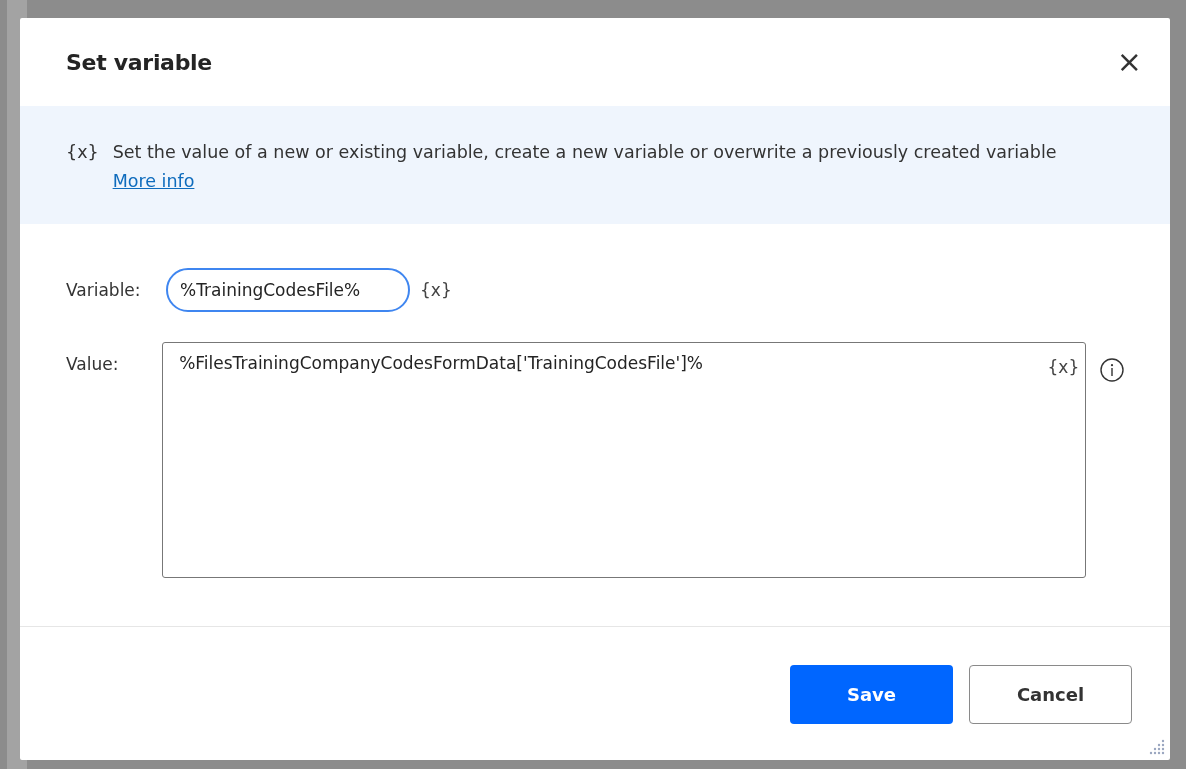 The height and width of the screenshot is (769, 1186). I want to click on save-button: Save, so click(871, 694).